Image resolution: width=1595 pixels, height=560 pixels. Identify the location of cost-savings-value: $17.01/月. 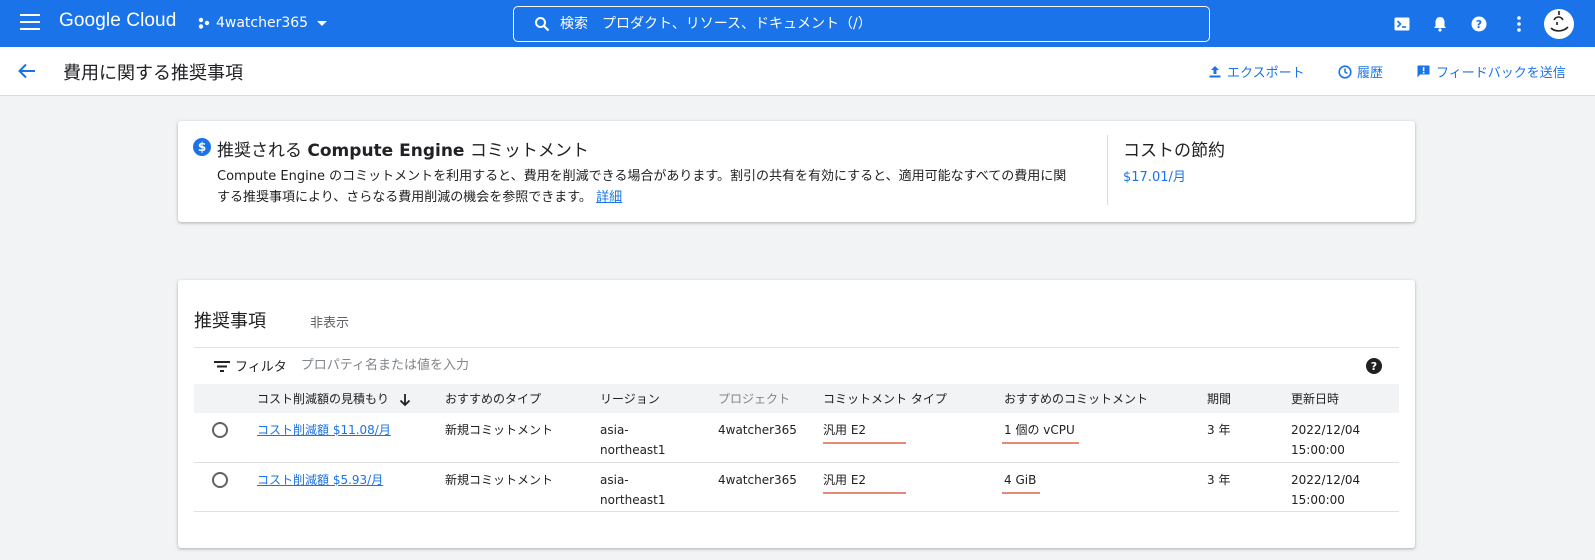
(1154, 177).